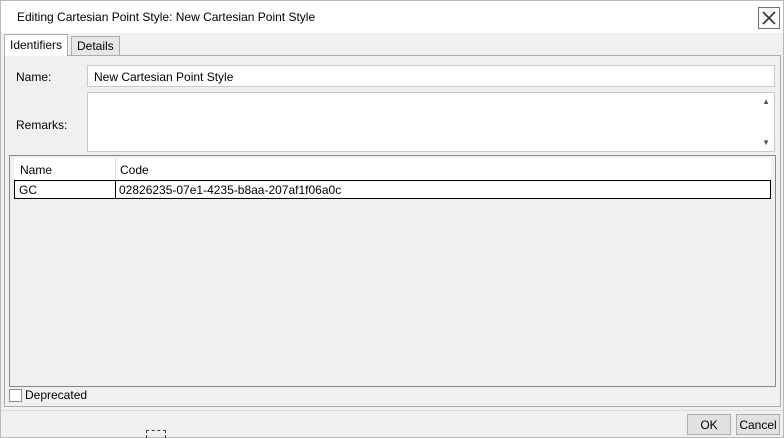  Describe the element at coordinates (156, 434) in the screenshot. I see `focus-outline` at that location.